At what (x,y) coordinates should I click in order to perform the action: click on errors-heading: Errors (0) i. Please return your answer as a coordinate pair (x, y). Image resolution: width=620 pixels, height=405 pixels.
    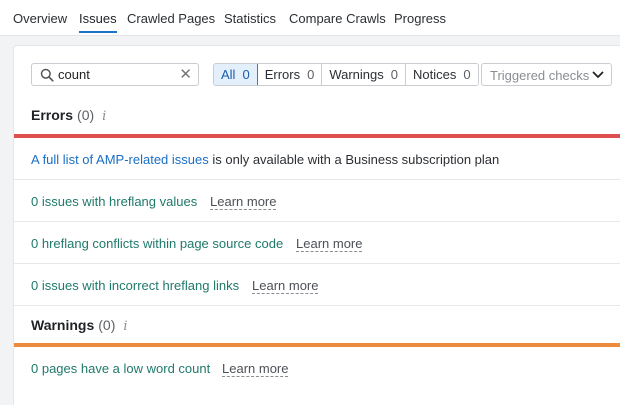
    Looking at the image, I should click on (68, 115).